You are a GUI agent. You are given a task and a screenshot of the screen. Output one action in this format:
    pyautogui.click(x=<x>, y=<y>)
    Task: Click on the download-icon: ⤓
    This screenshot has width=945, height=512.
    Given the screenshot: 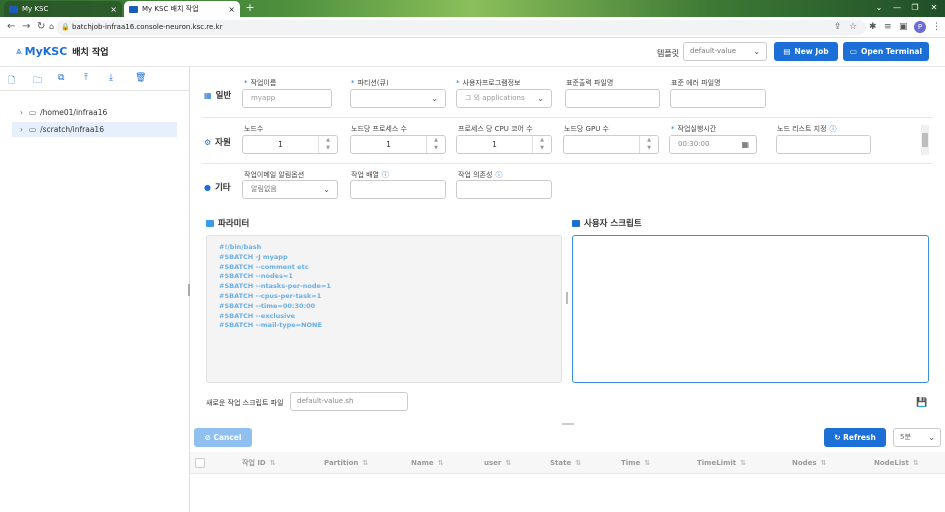 What is the action you would take?
    pyautogui.click(x=111, y=78)
    